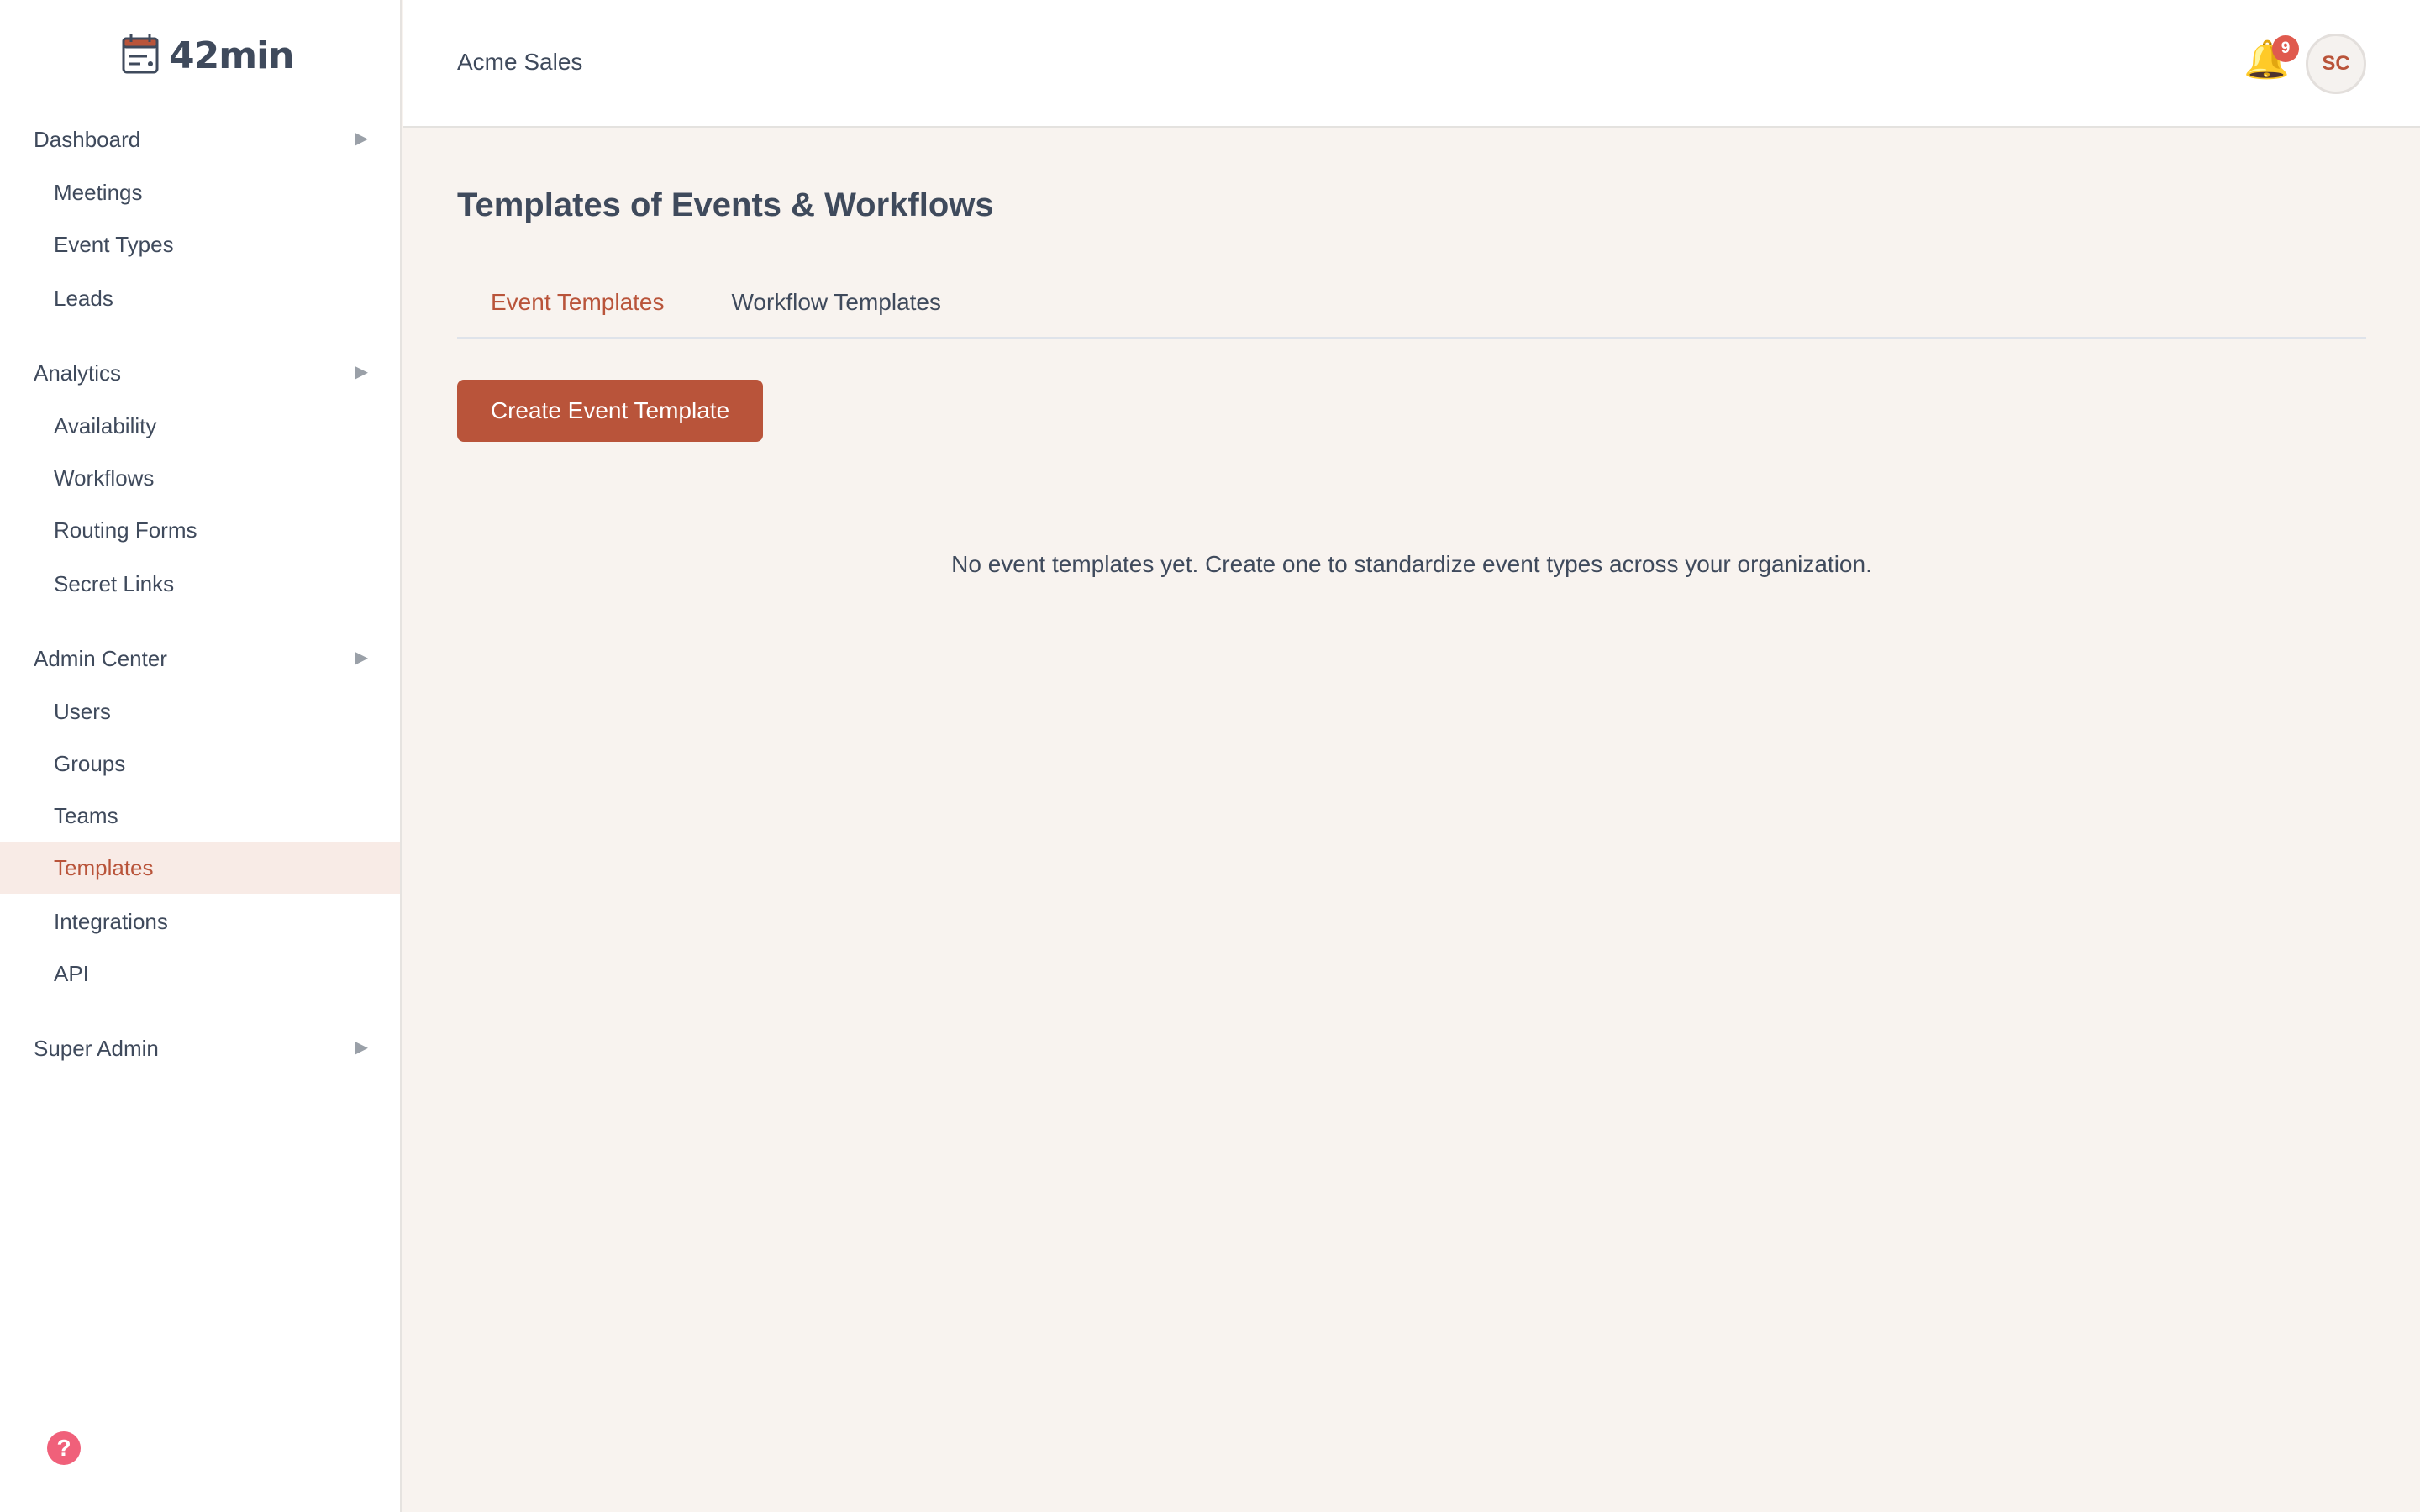 The width and height of the screenshot is (2420, 1512). What do you see at coordinates (104, 867) in the screenshot?
I see `sidebar-item-label: Templates` at bounding box center [104, 867].